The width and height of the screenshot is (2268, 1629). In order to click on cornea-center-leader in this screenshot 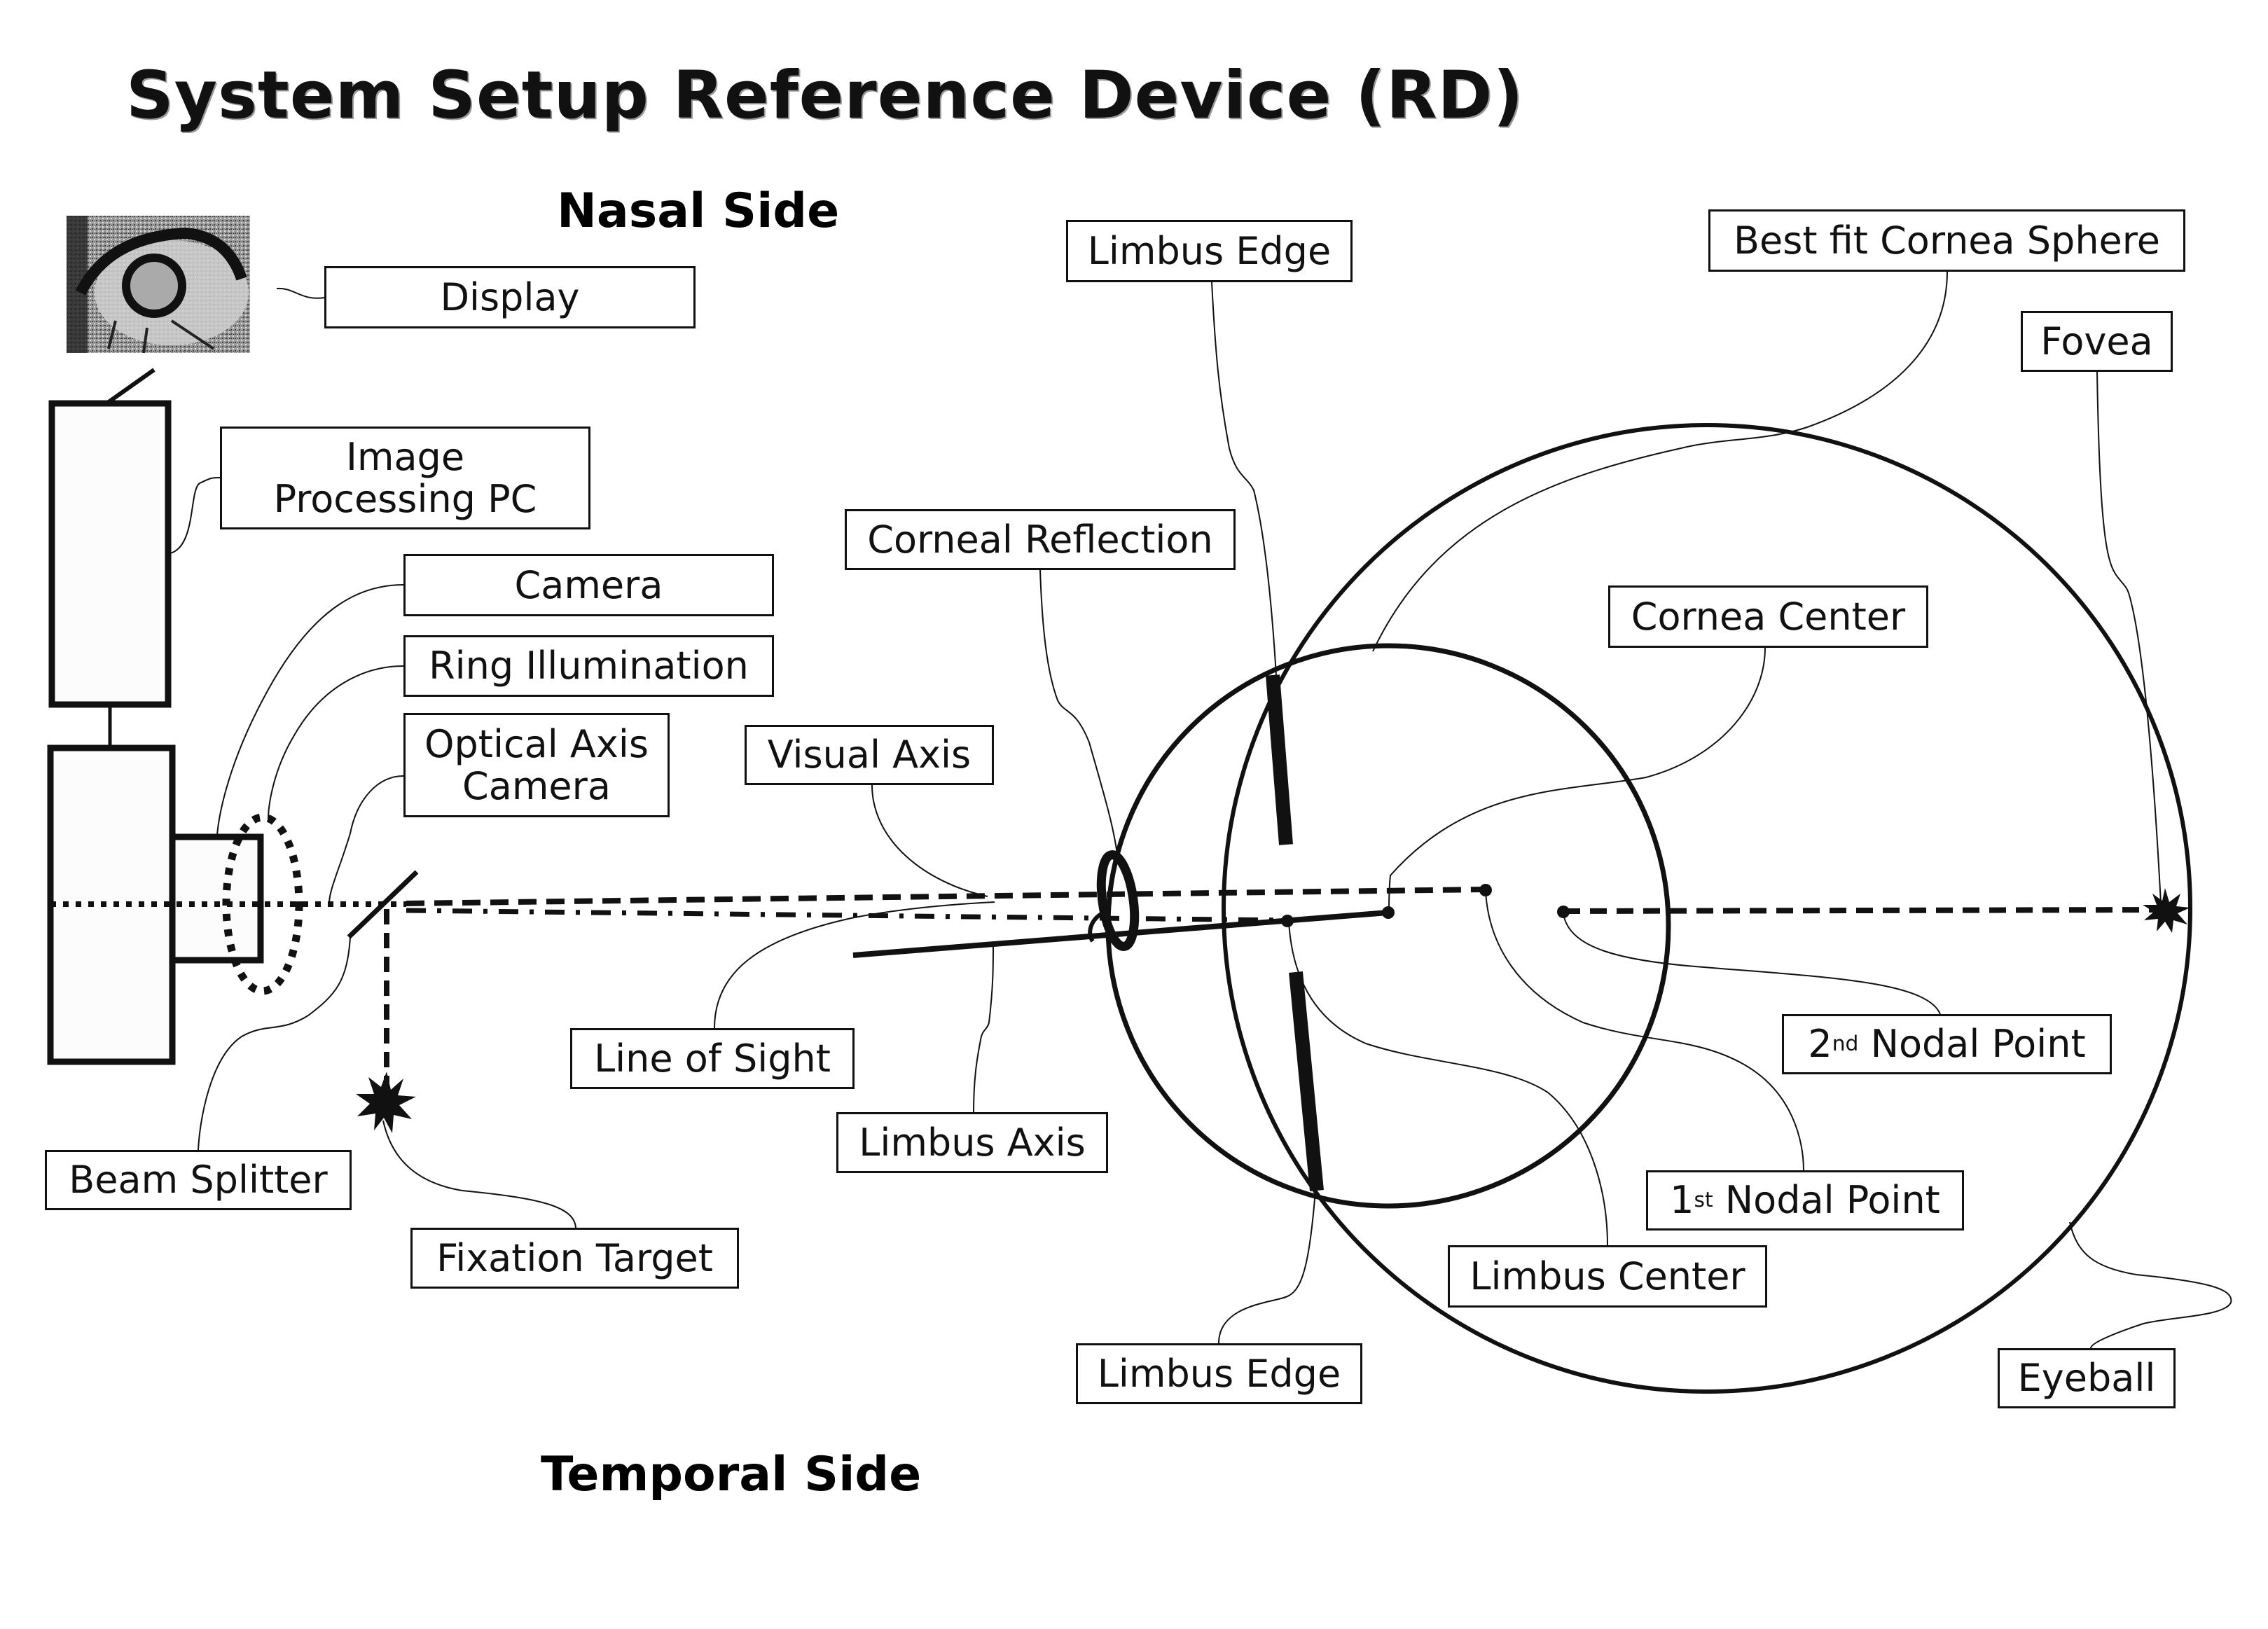, I will do `click(1577, 780)`.